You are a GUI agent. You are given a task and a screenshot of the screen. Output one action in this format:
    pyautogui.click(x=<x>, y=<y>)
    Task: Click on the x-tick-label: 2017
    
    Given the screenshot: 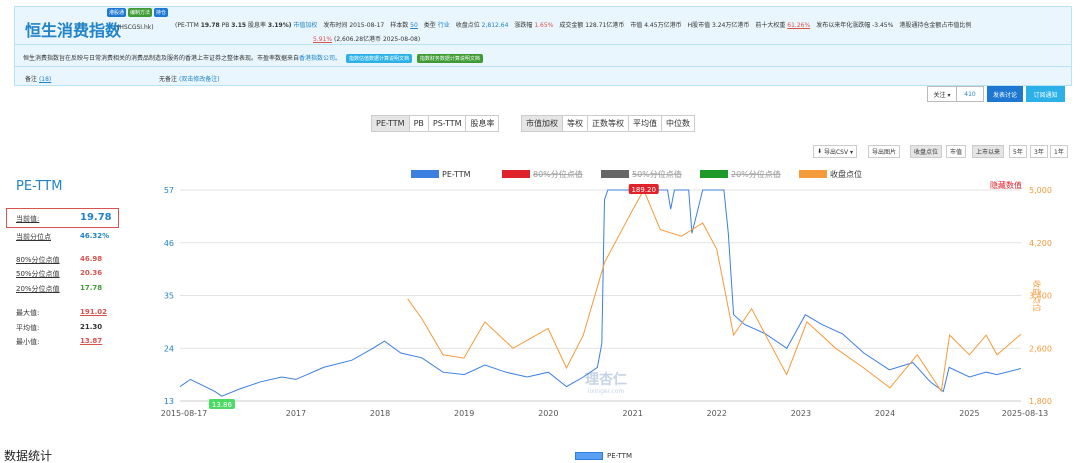 What is the action you would take?
    pyautogui.click(x=296, y=413)
    